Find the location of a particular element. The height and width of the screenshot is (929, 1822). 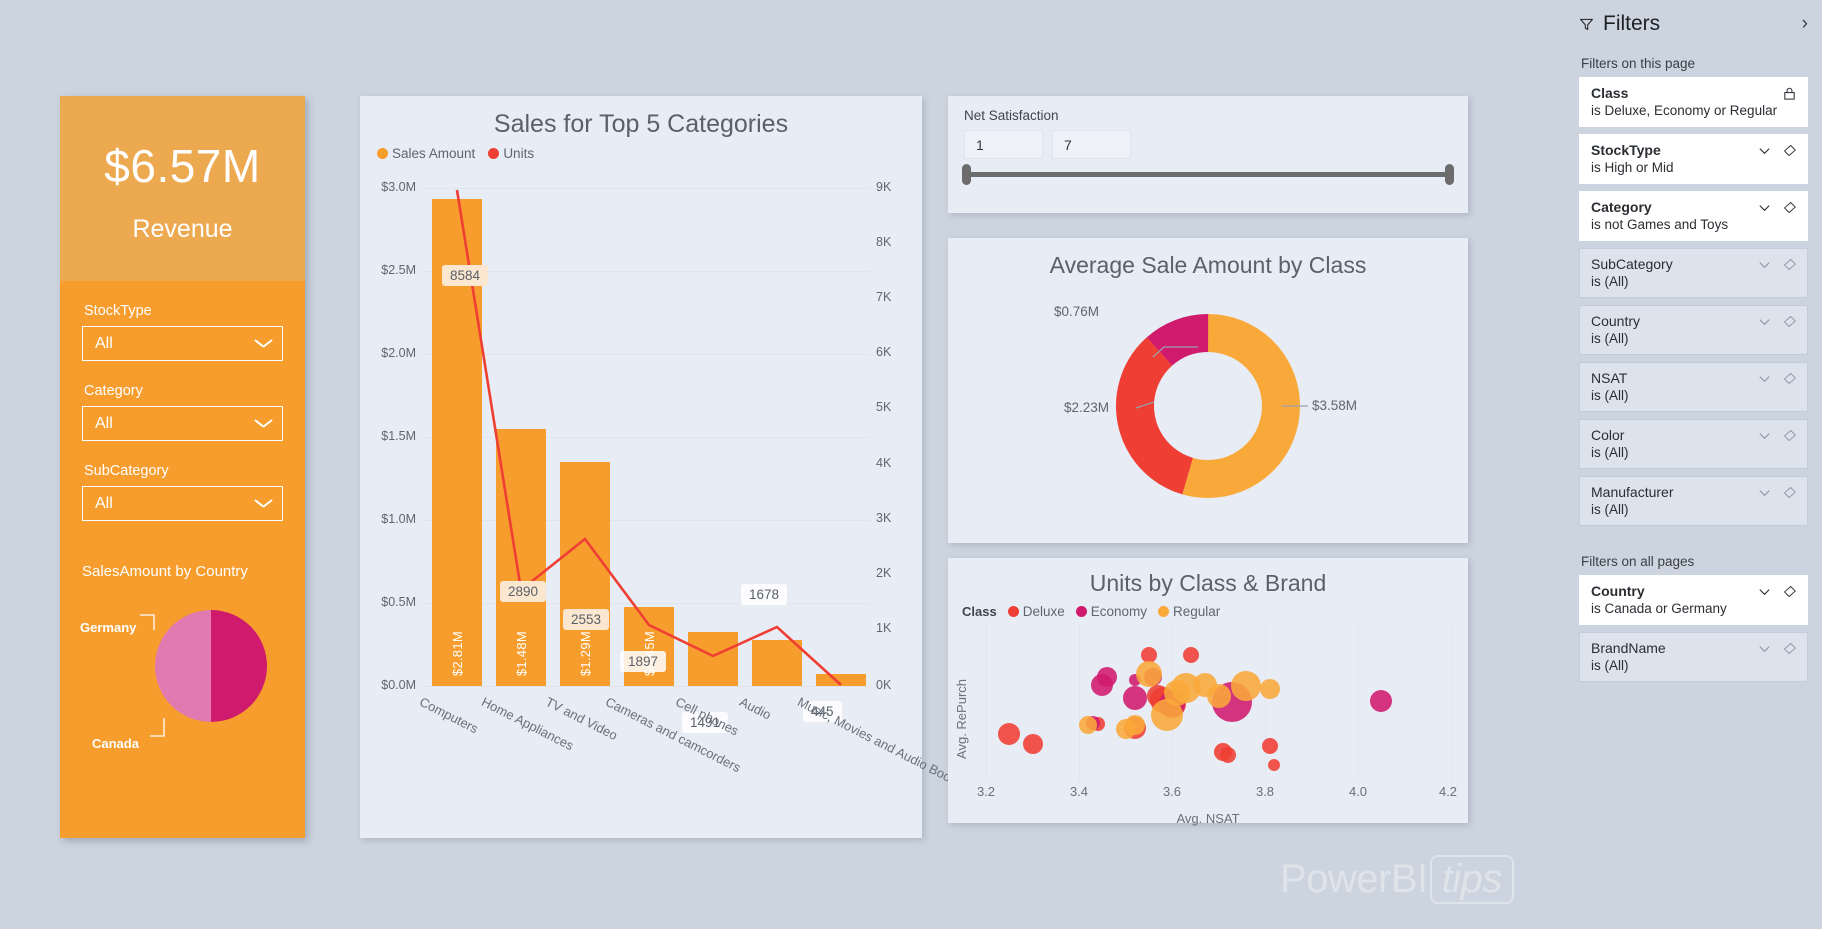

filter-card-country: Country is (All) is located at coordinates (1693, 330).